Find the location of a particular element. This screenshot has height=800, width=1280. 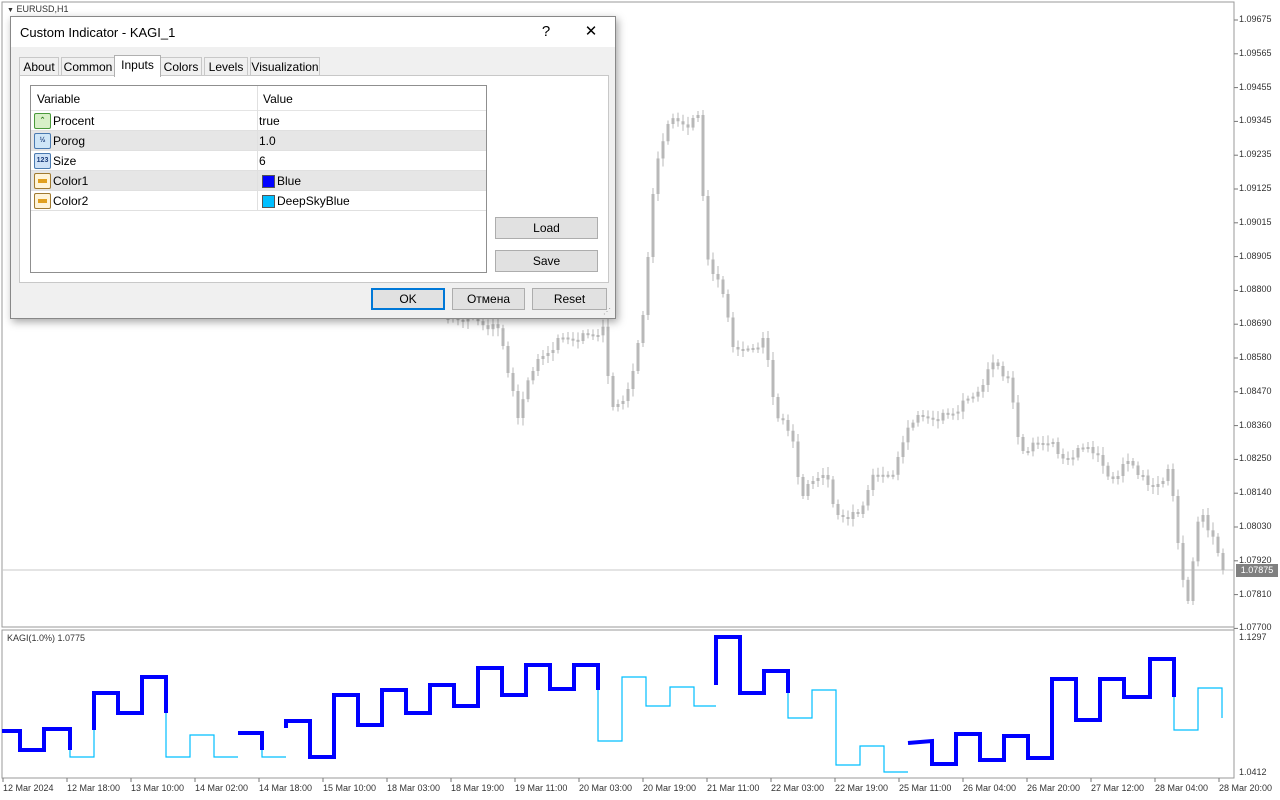

table-row: ⌃ Procent true is located at coordinates (258, 121).